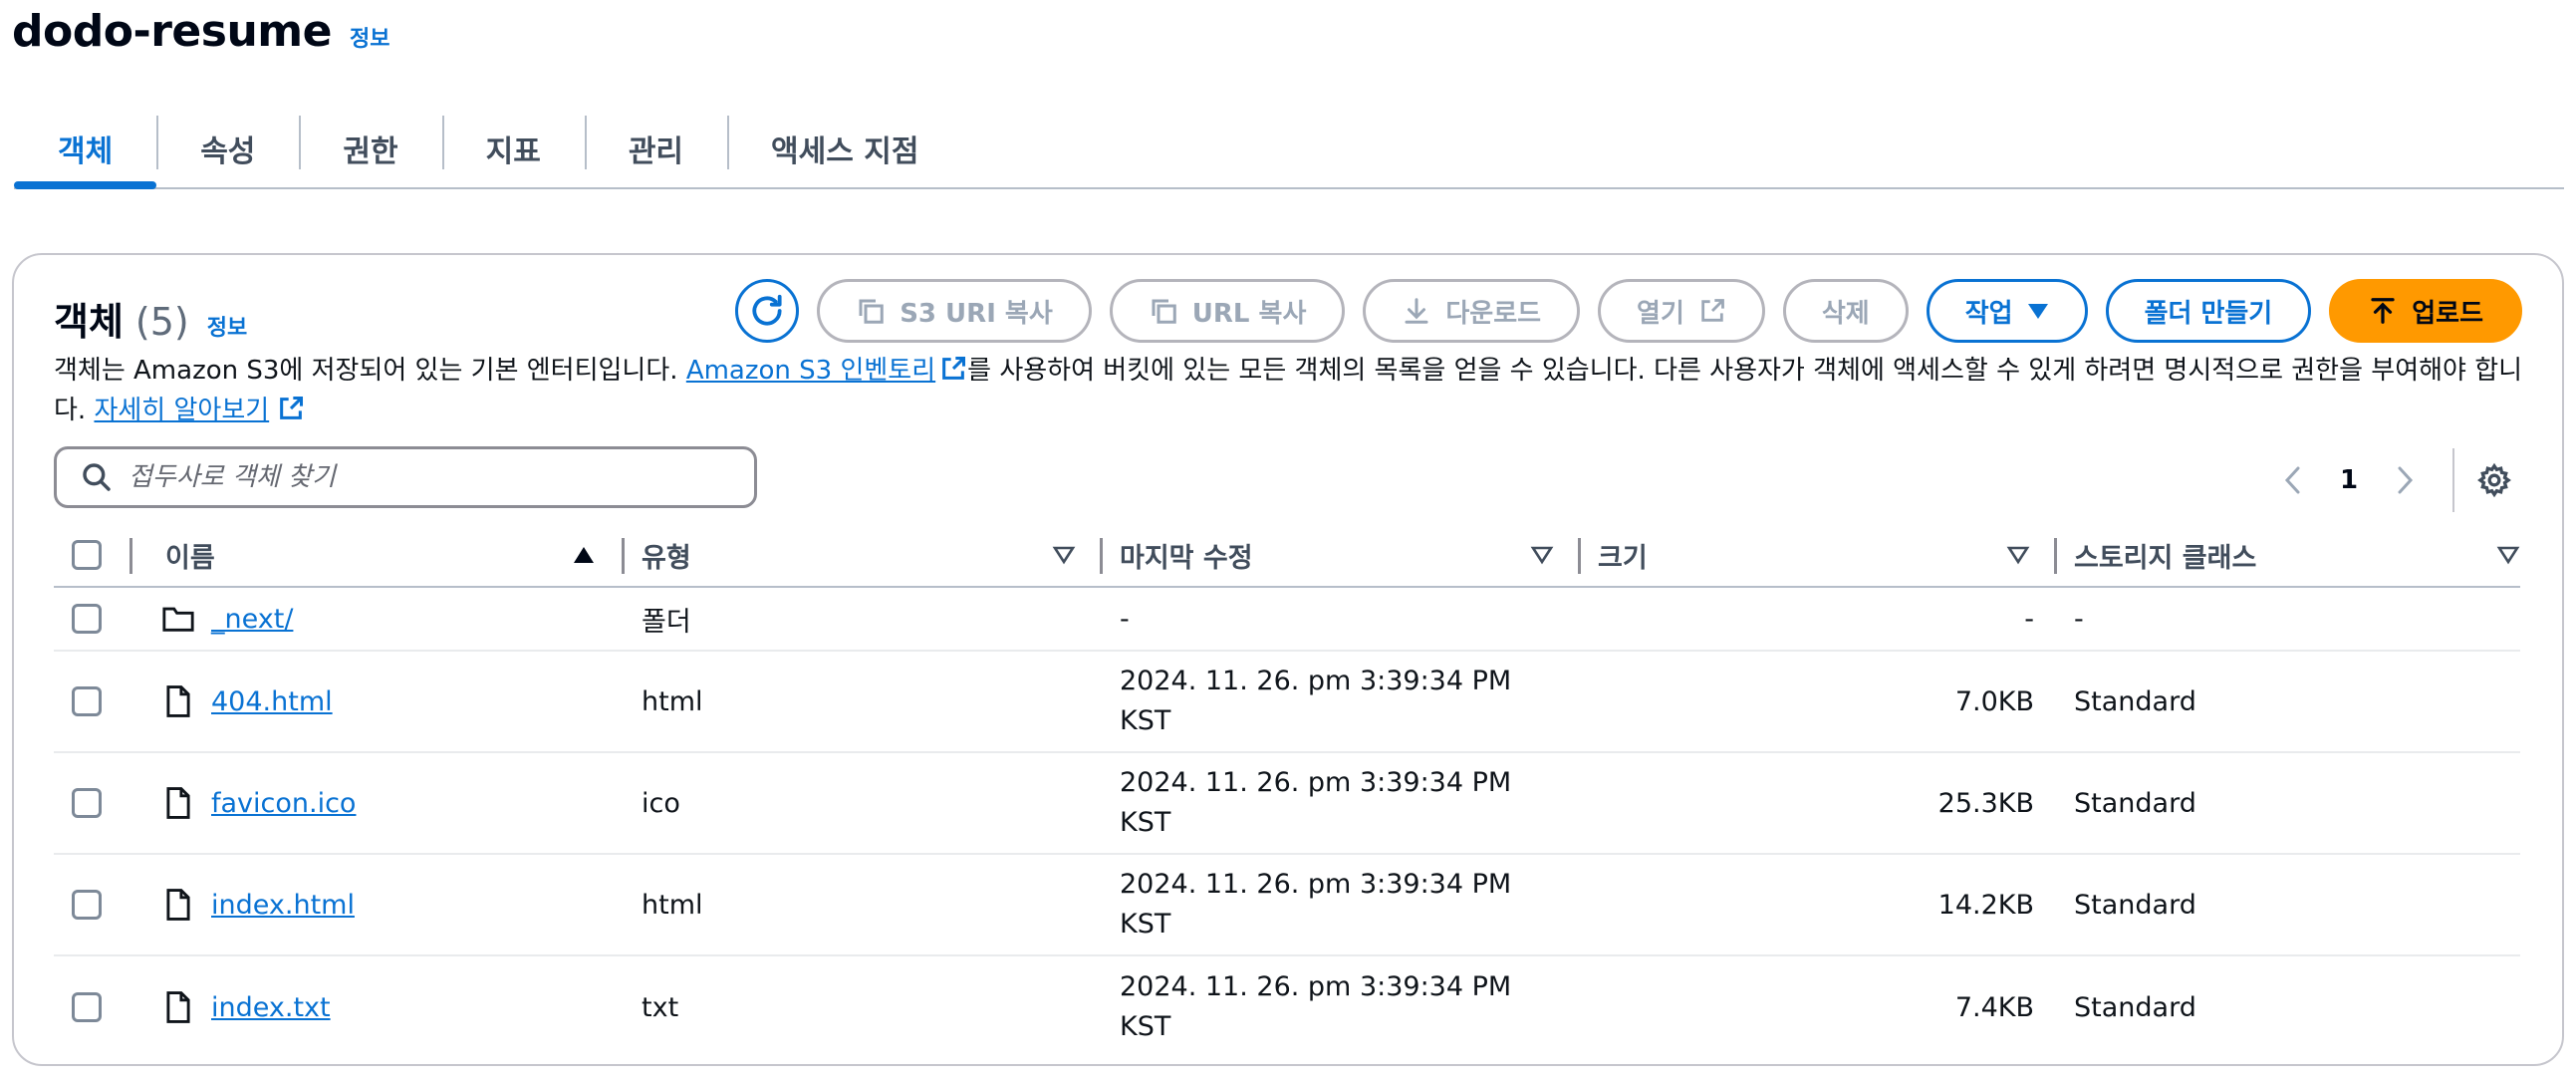 Image resolution: width=2576 pixels, height=1080 pixels. I want to click on create-folder-button: 폴더 만들기, so click(2208, 311).